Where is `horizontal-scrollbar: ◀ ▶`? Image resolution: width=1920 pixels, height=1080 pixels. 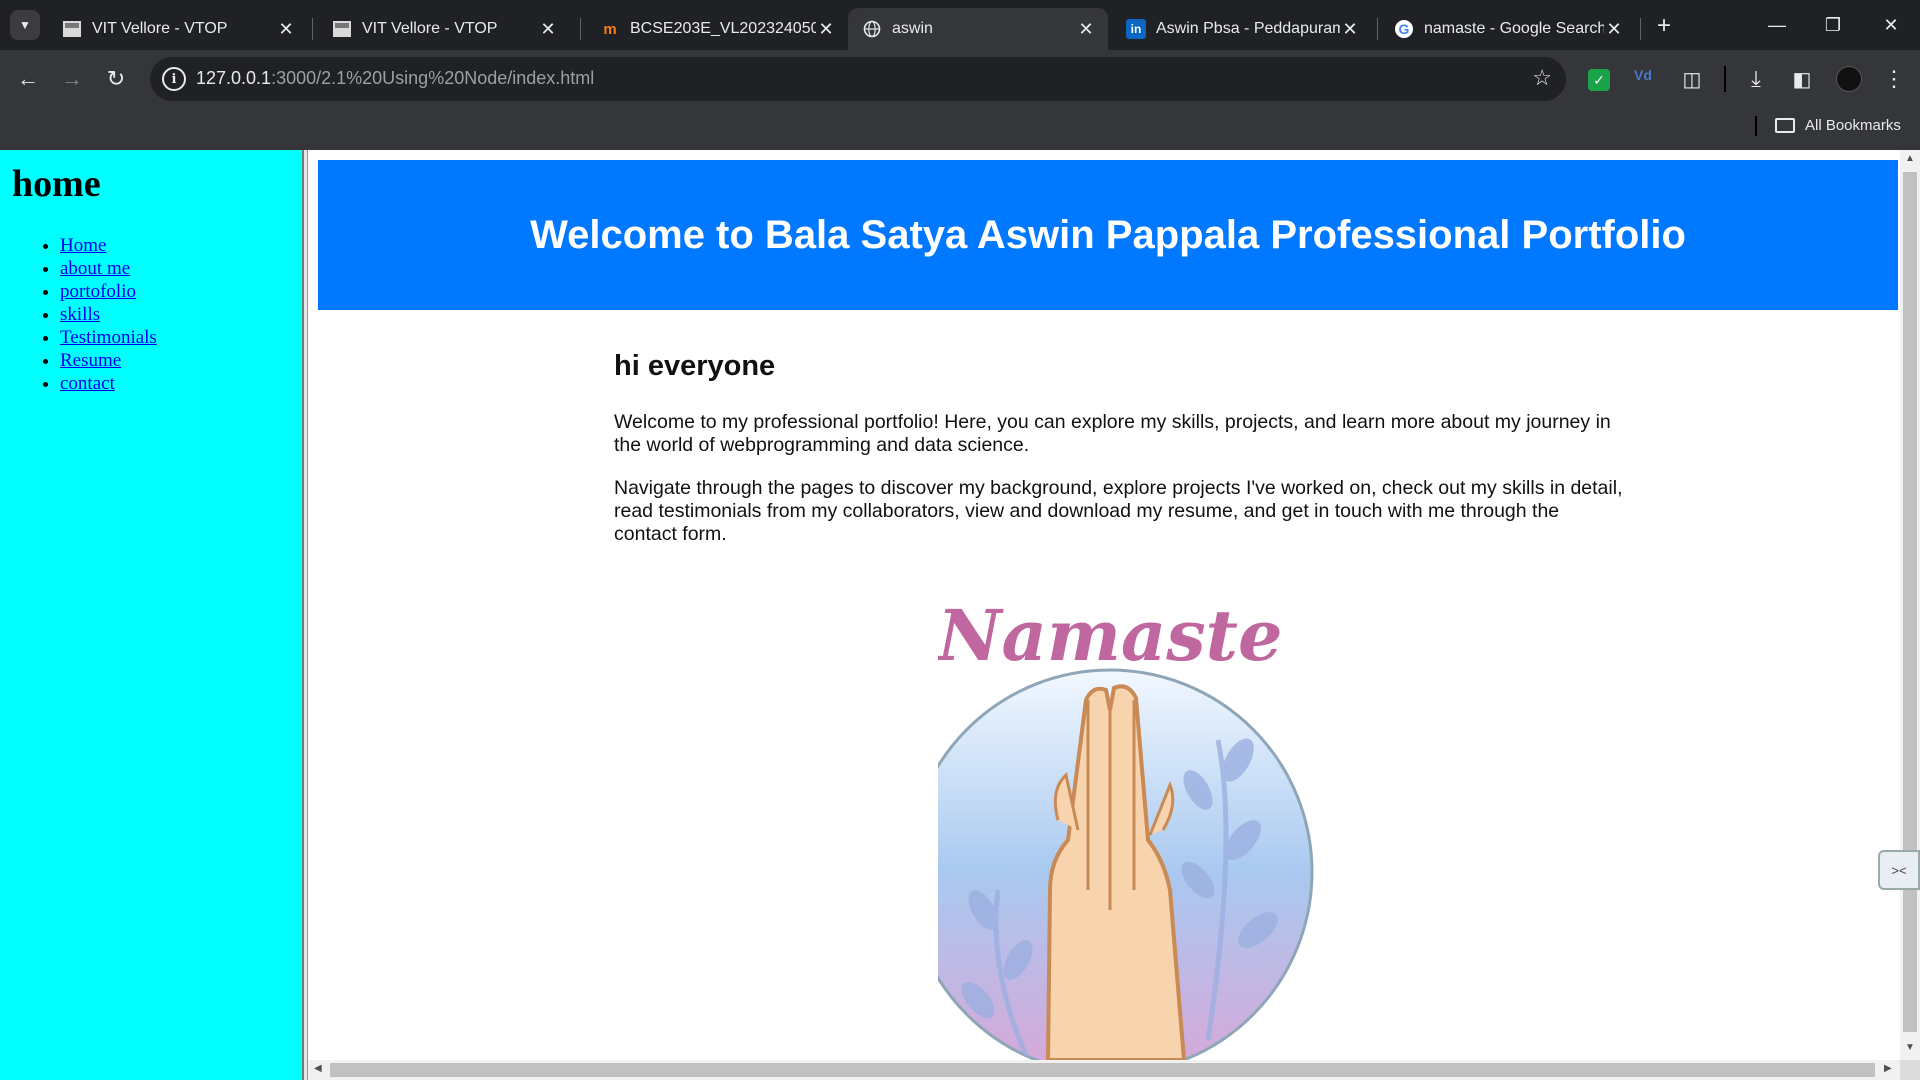
horizontal-scrollbar: ◀ ▶ is located at coordinates (1104, 1070).